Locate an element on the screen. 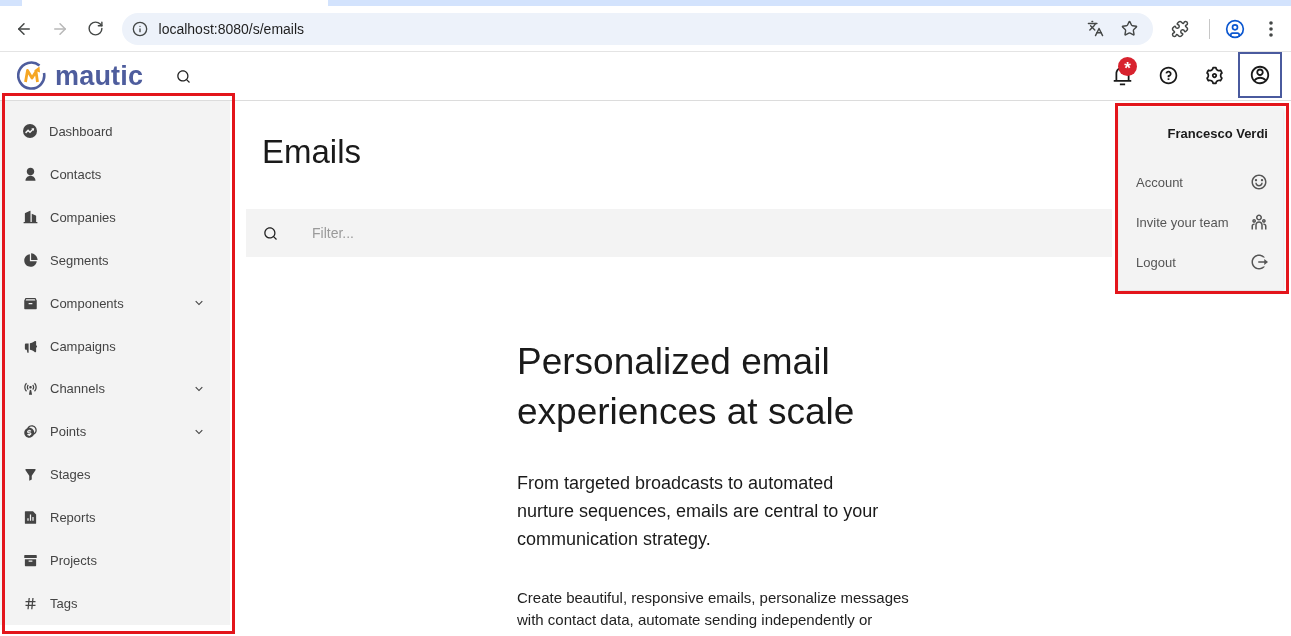  logout-icon is located at coordinates (1259, 262).